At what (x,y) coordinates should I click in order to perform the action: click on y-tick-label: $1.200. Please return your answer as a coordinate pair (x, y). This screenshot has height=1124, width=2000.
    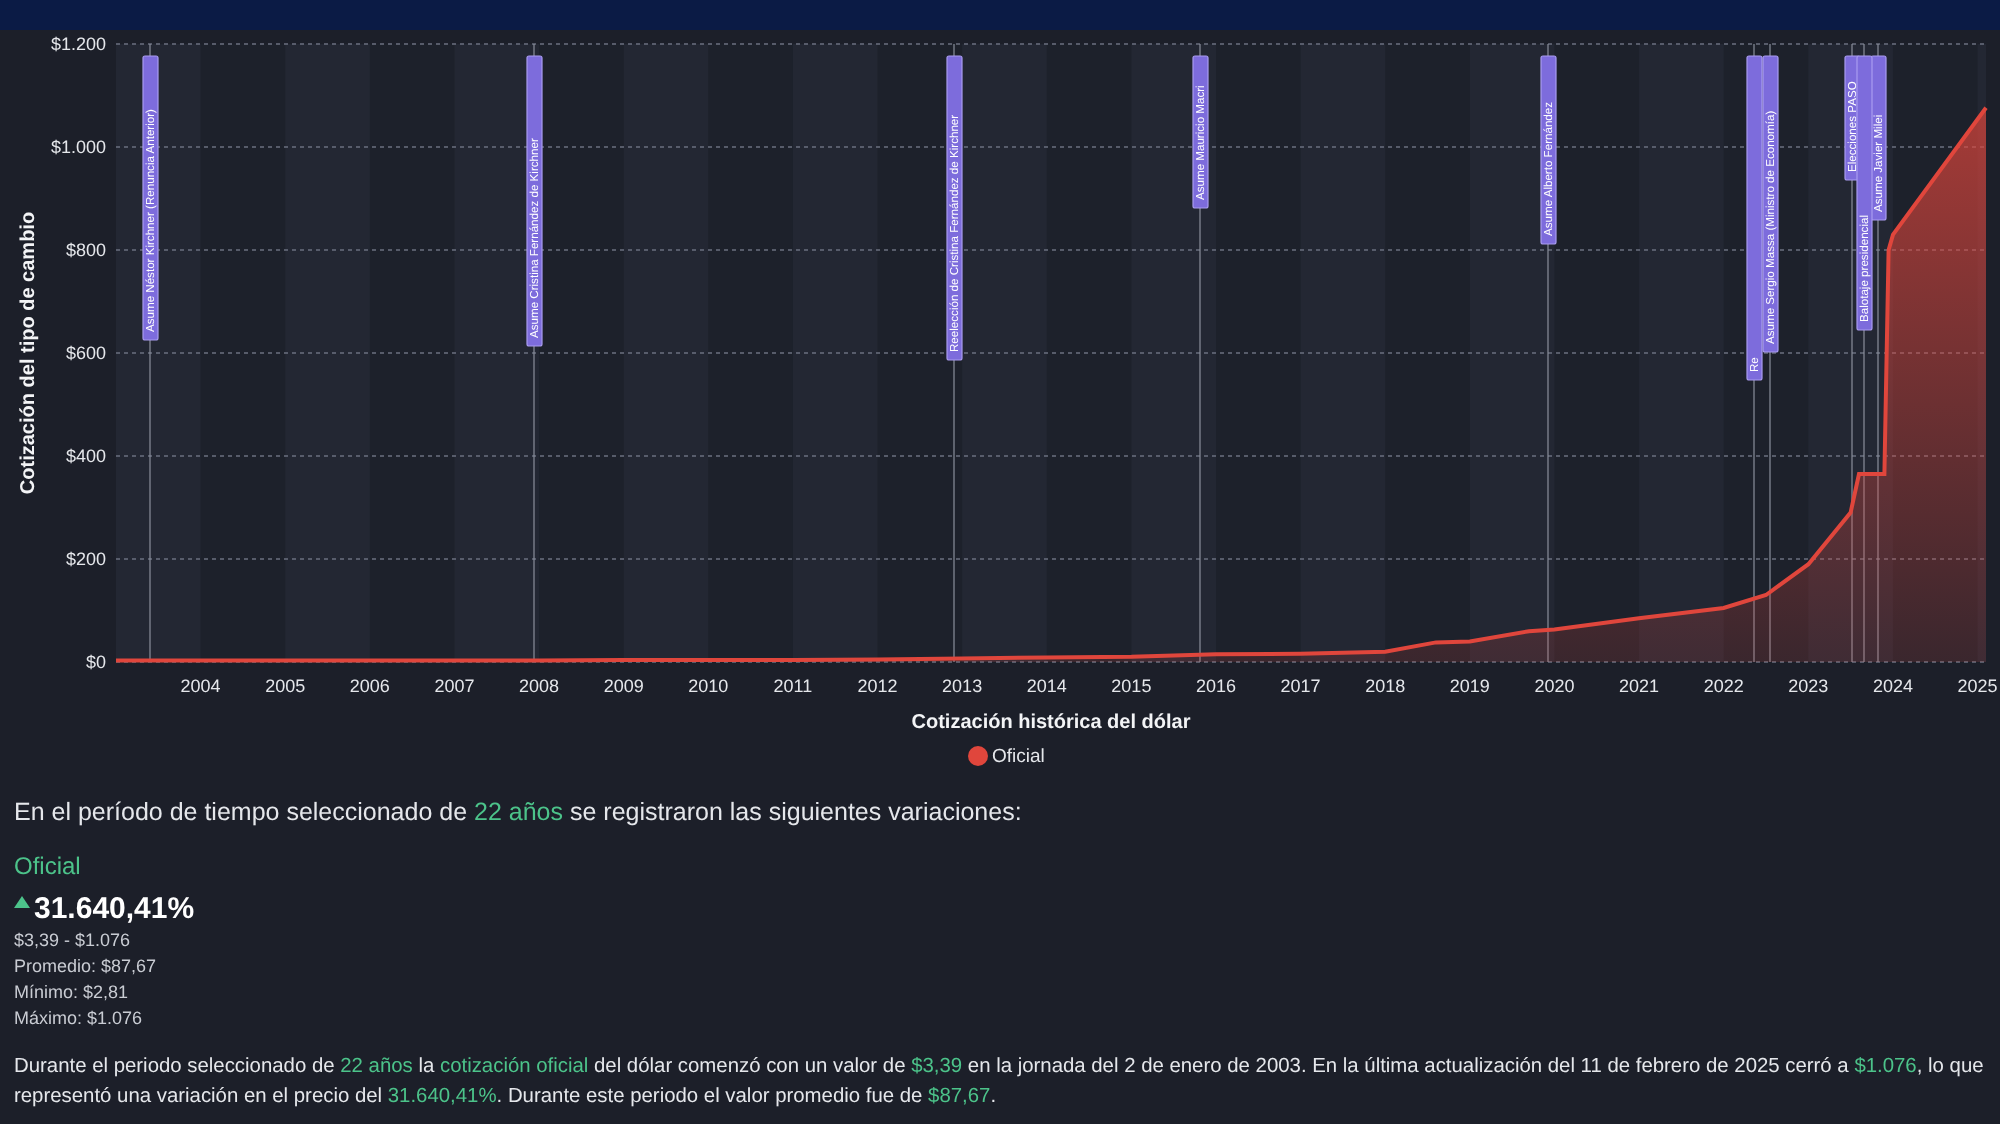
    Looking at the image, I should click on (78, 44).